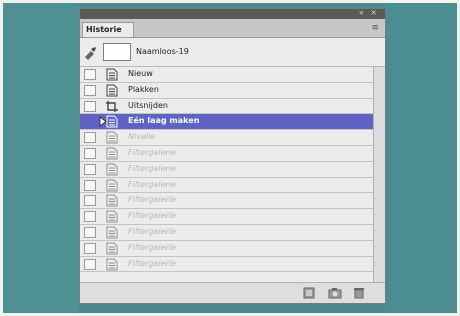 This screenshot has width=460, height=316. Describe the element at coordinates (379, 185) in the screenshot. I see `scrollbar: ▼` at that location.